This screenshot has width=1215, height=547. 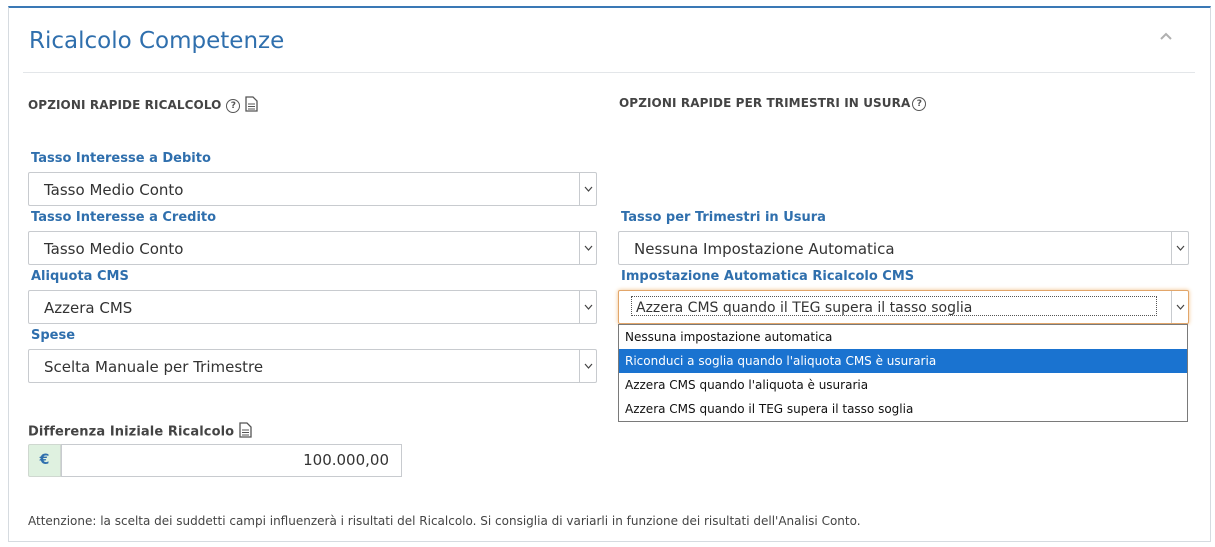 What do you see at coordinates (1168, 35) in the screenshot?
I see `chevron-up-icon` at bounding box center [1168, 35].